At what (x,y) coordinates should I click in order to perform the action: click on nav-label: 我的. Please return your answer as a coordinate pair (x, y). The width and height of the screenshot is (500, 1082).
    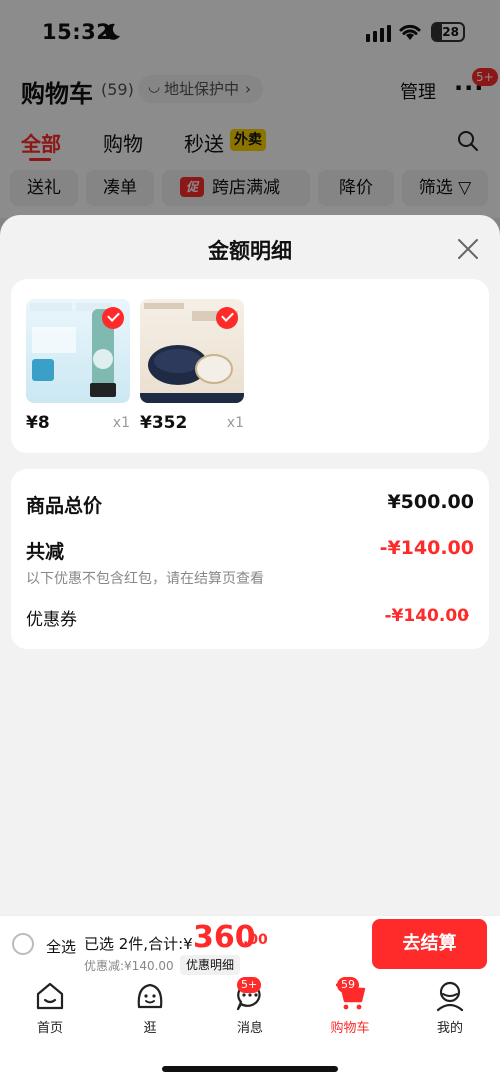
    Looking at the image, I should click on (449, 1028).